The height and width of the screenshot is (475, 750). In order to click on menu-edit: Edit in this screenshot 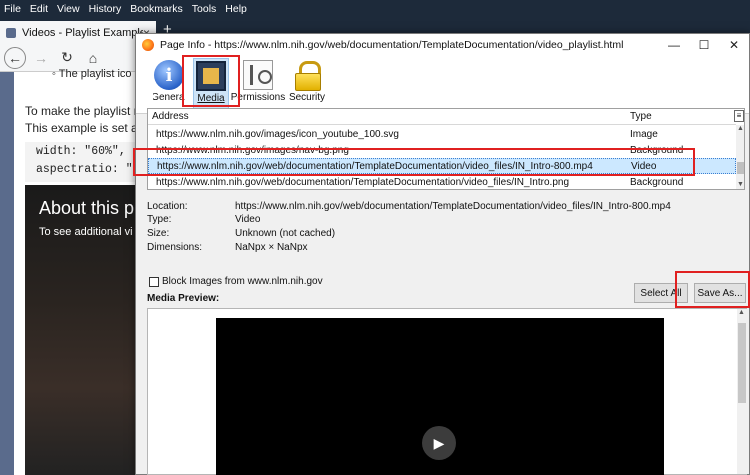, I will do `click(39, 9)`.